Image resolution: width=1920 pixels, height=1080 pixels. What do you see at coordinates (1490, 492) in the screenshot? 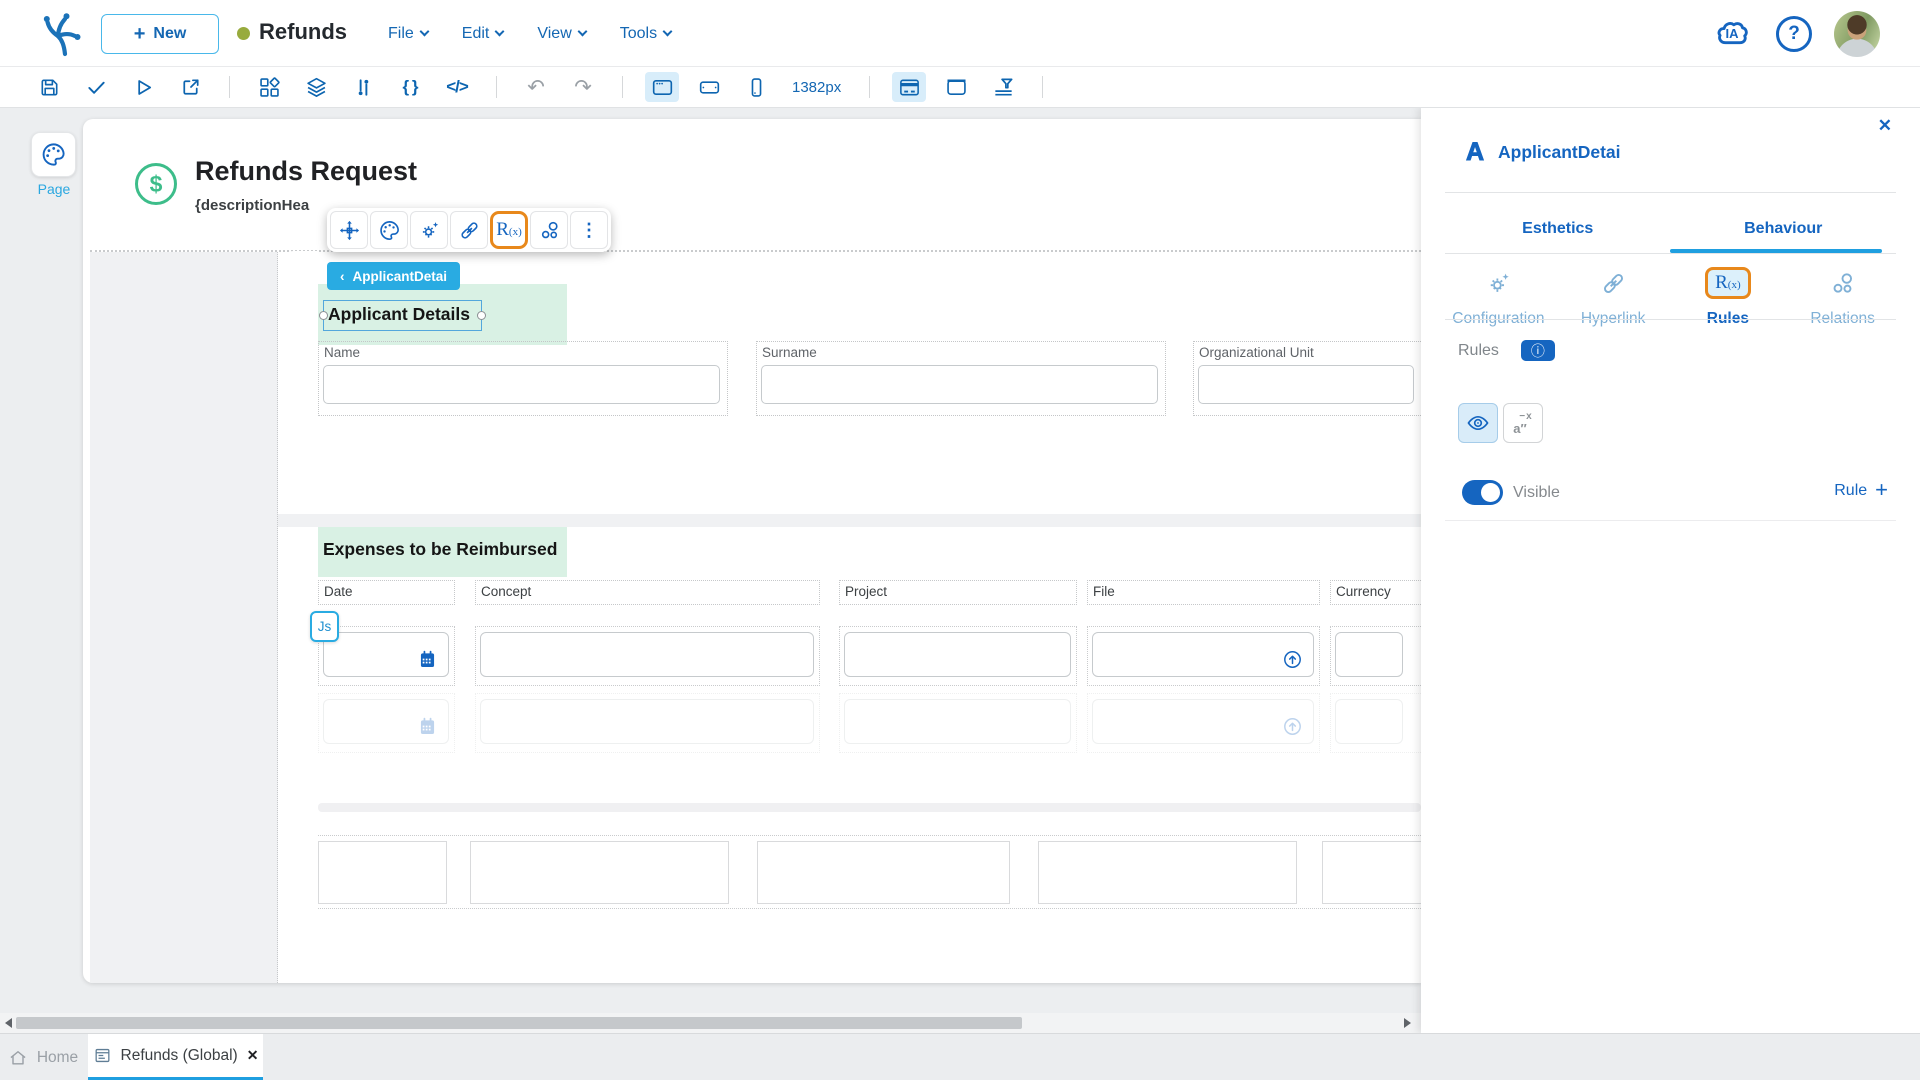
I see `toggle-knob` at bounding box center [1490, 492].